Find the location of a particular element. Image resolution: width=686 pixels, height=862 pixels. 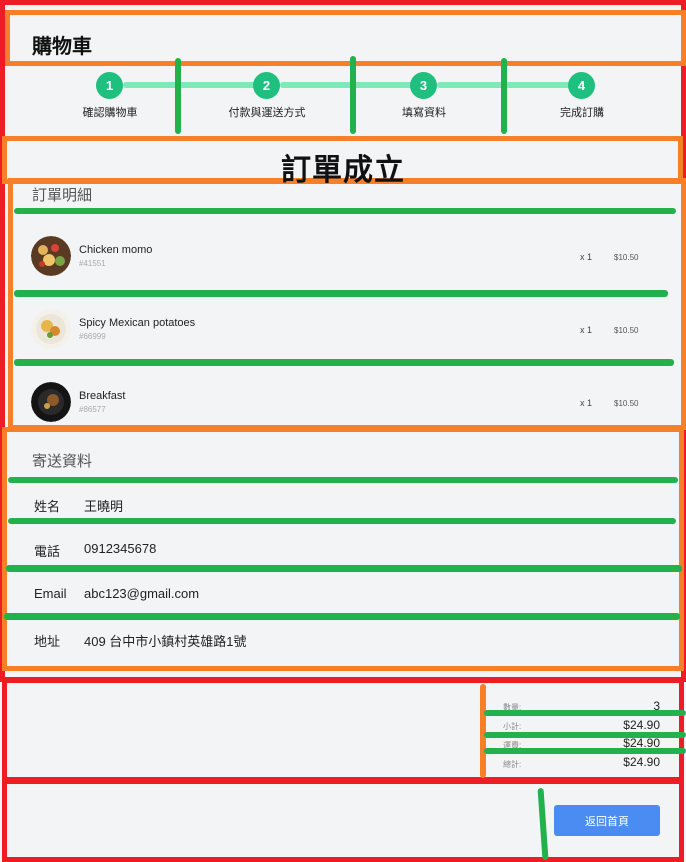

item-1-qty: x 1 is located at coordinates (586, 257).